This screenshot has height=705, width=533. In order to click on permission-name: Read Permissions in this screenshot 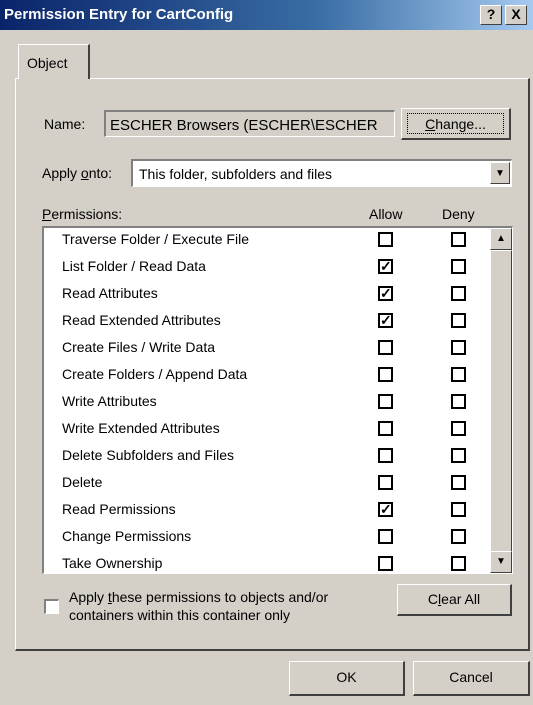, I will do `click(119, 509)`.